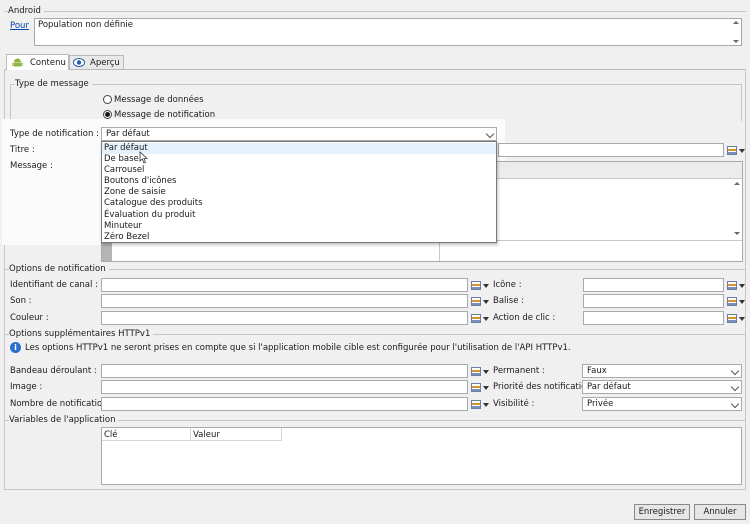 The height and width of the screenshot is (524, 750). Describe the element at coordinates (736, 22) in the screenshot. I see `scroll-up-icon` at that location.